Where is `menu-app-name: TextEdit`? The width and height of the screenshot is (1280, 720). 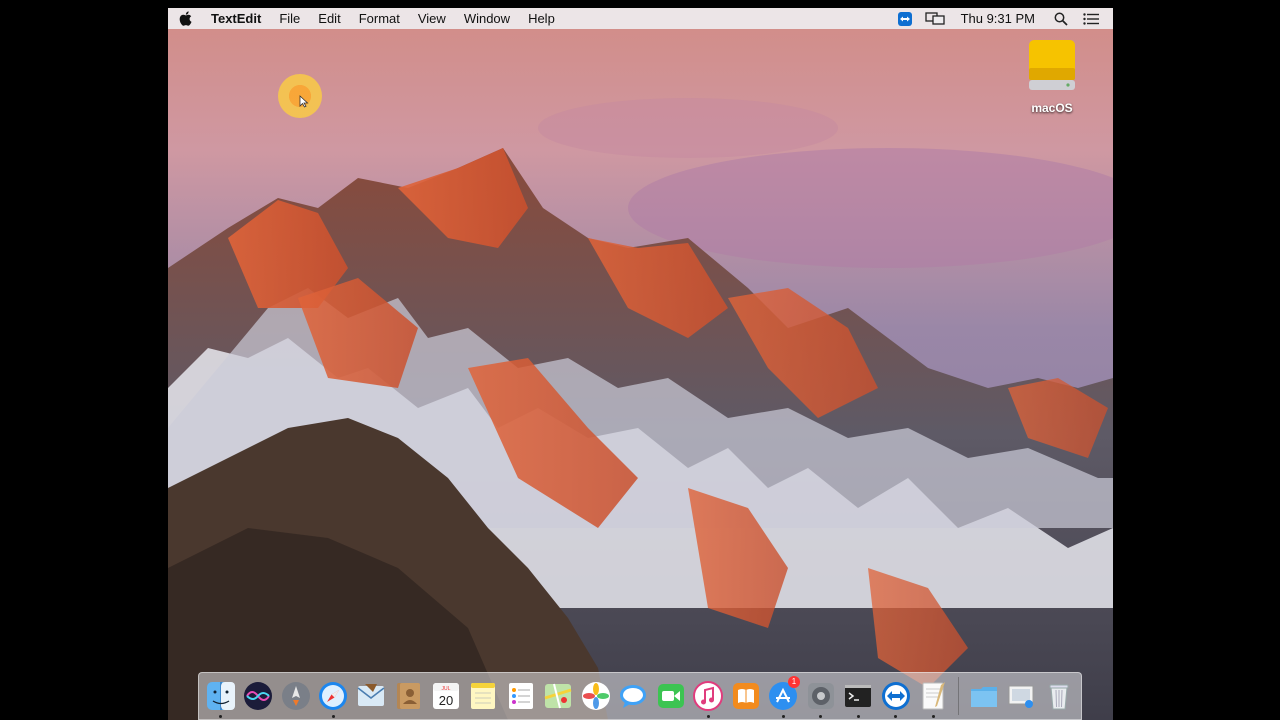 menu-app-name: TextEdit is located at coordinates (236, 18).